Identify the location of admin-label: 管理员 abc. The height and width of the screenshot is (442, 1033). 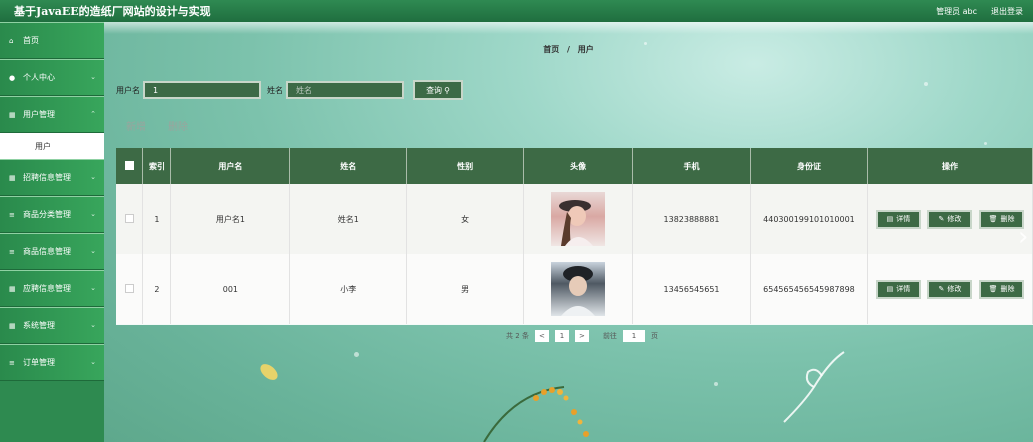
(956, 11).